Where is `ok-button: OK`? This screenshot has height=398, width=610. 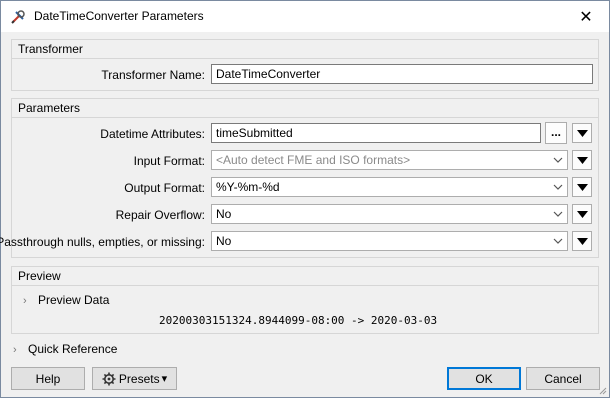 ok-button: OK is located at coordinates (484, 378).